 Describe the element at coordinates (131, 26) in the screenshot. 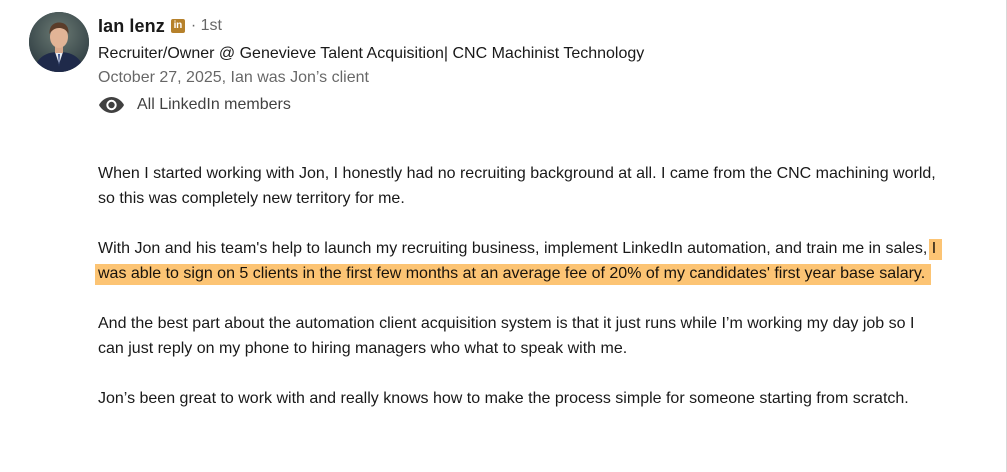

I see `author-name: Ian lenz` at that location.